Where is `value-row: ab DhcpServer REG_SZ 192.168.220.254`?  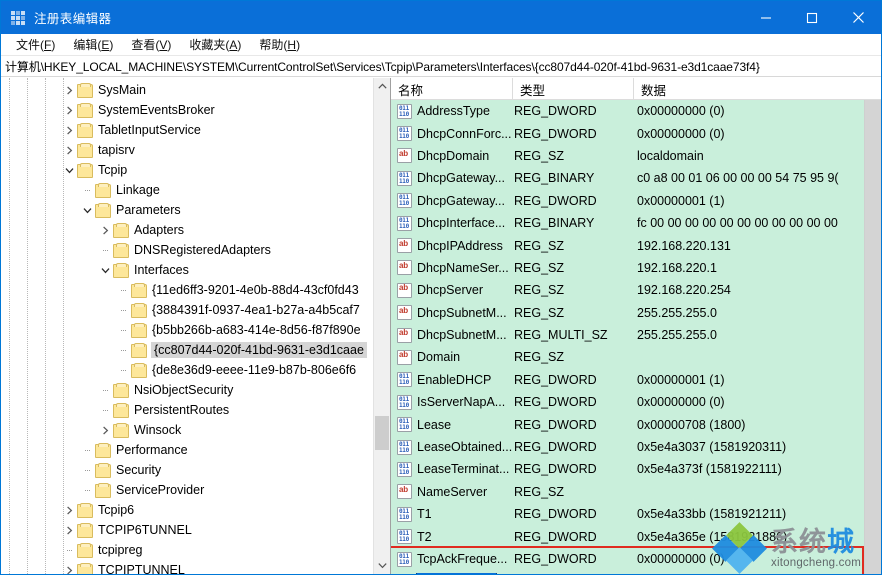 value-row: ab DhcpServer REG_SZ 192.168.220.254 is located at coordinates (627, 290).